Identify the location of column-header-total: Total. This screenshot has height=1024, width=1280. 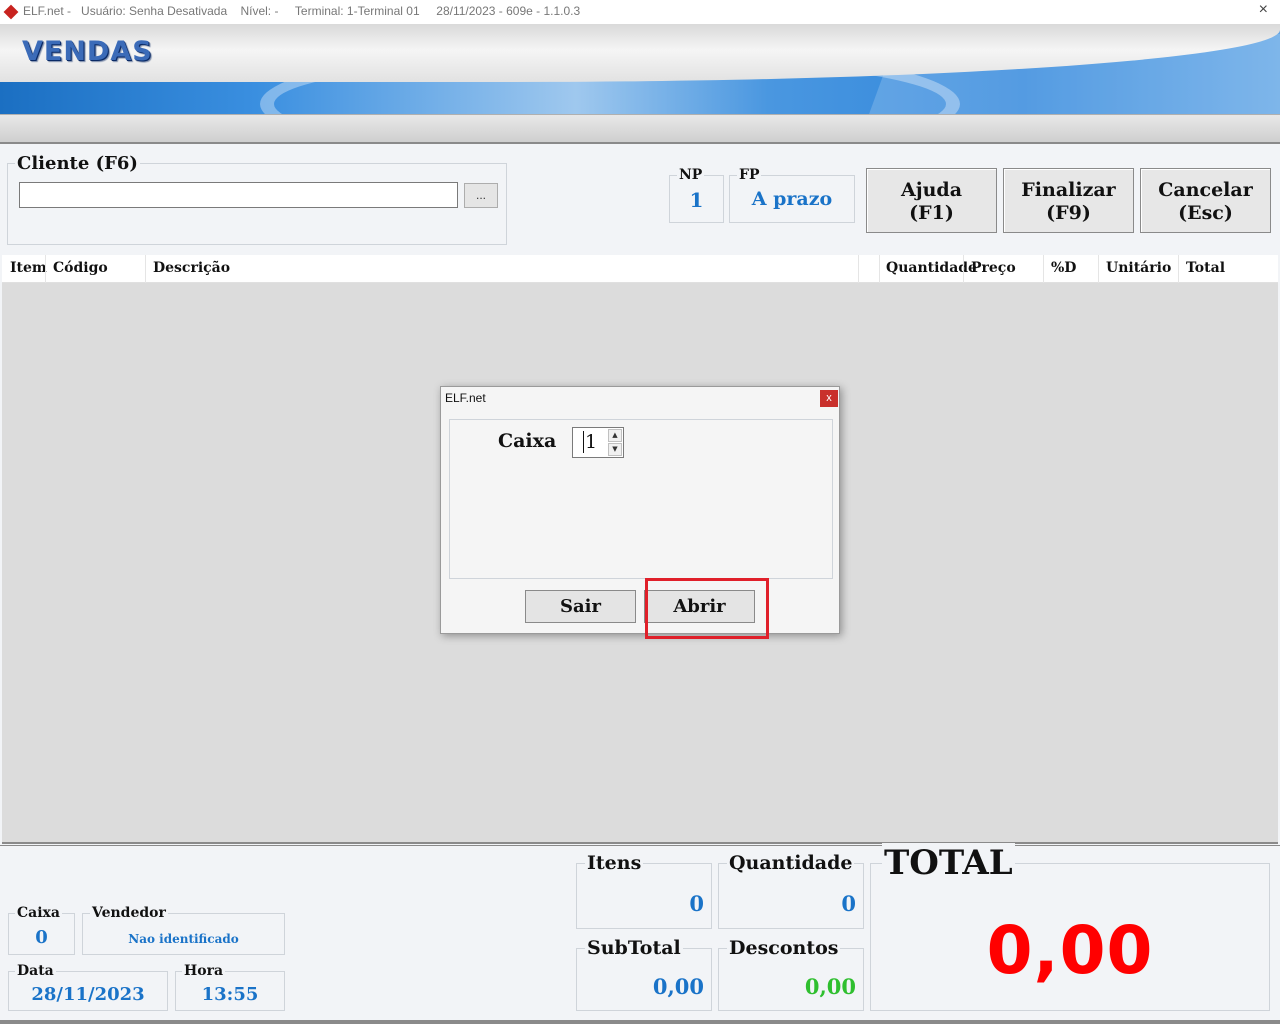
(1205, 268).